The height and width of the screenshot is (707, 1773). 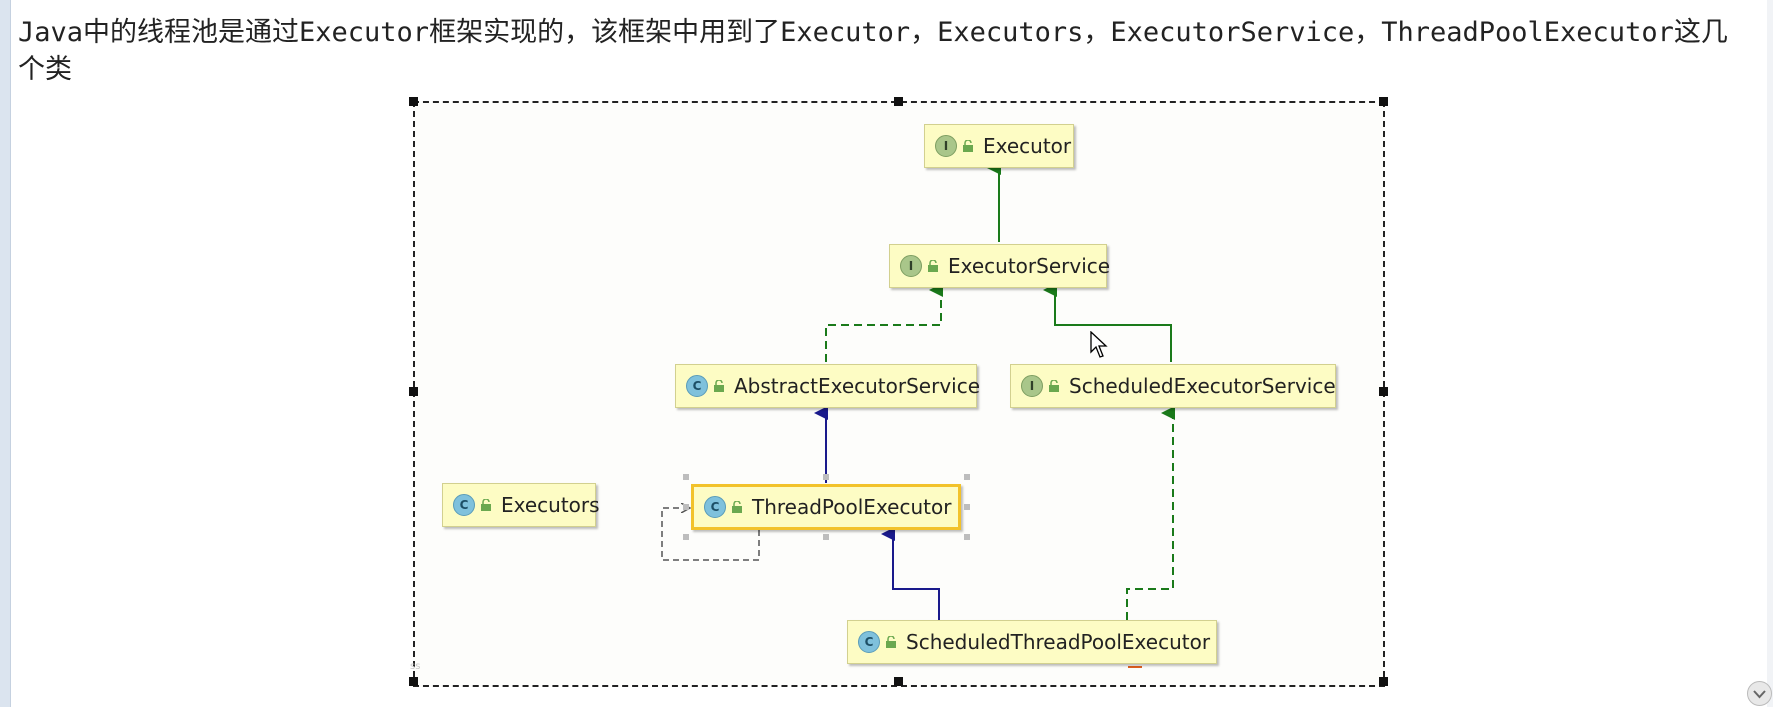 I want to click on node-scheduledexecutorservice: I ScheduledExecutorService, so click(x=1173, y=386).